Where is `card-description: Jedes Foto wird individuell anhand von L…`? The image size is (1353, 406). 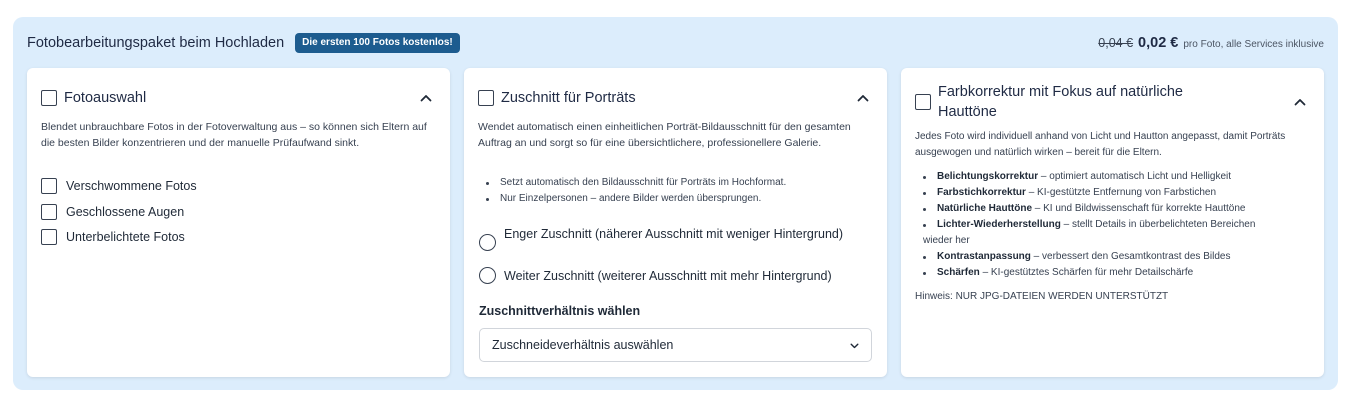
card-description: Jedes Foto wird individuell anhand von L… is located at coordinates (1100, 144).